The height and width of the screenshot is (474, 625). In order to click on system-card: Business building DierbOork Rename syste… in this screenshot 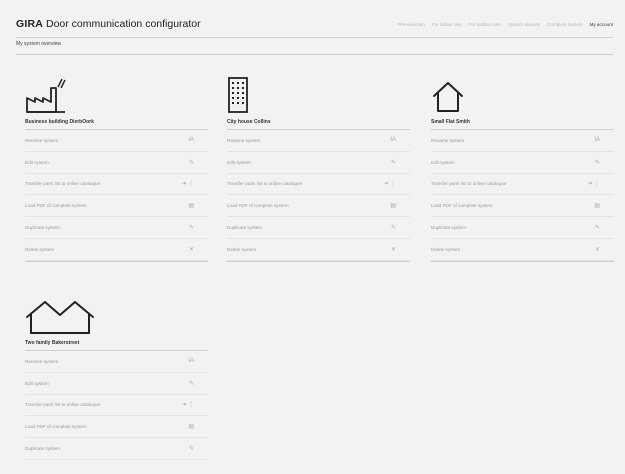, I will do `click(116, 165)`.